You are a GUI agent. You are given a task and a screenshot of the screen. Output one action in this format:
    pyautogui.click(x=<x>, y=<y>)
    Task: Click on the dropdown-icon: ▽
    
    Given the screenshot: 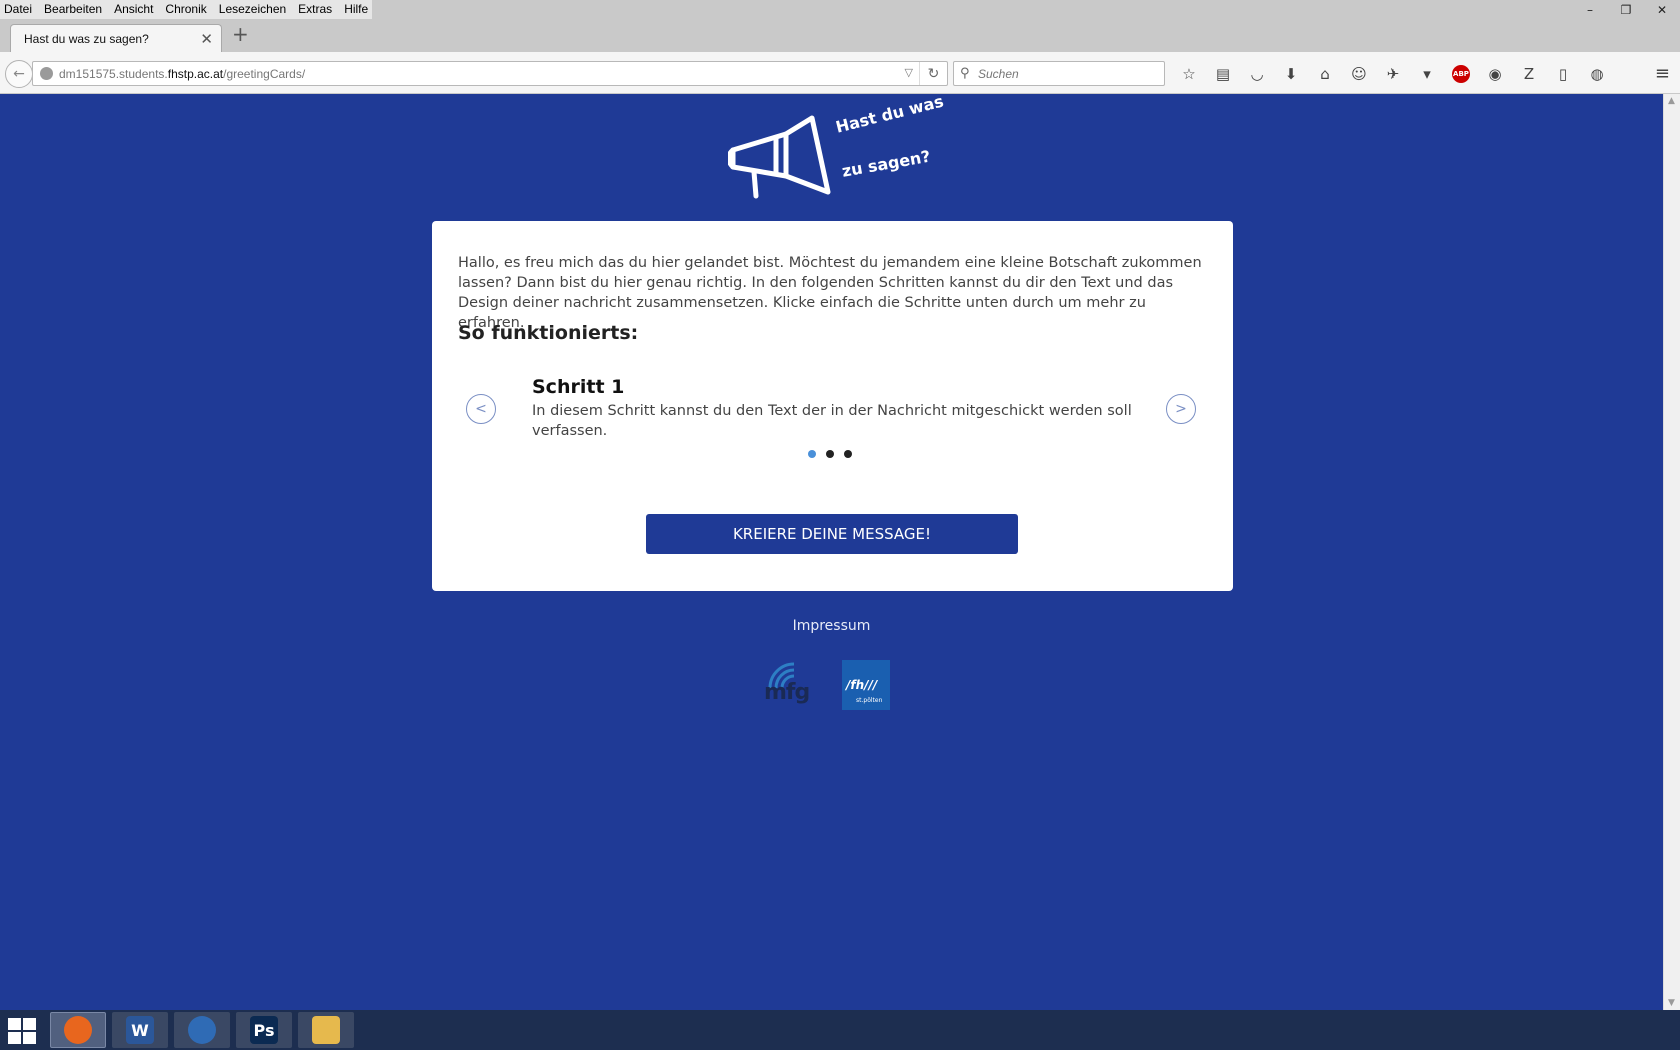 What is the action you would take?
    pyautogui.click(x=909, y=72)
    